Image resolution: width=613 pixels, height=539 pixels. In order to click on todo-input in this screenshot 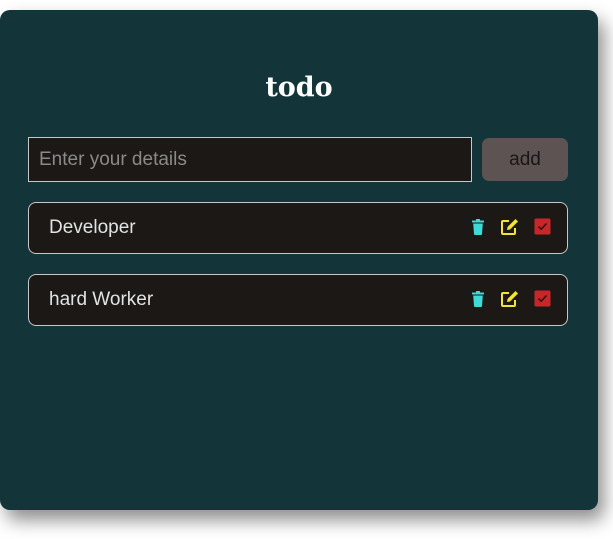, I will do `click(250, 159)`.